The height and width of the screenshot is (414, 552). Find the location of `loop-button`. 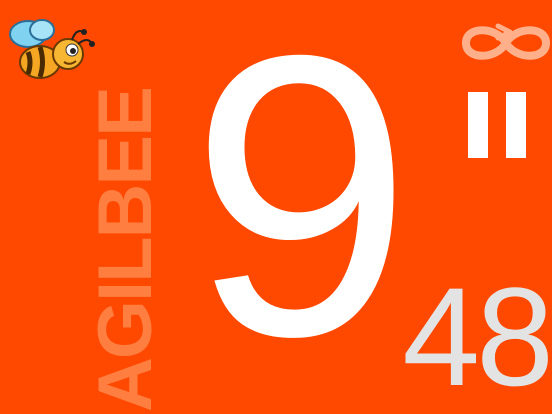

loop-button is located at coordinates (505, 43).